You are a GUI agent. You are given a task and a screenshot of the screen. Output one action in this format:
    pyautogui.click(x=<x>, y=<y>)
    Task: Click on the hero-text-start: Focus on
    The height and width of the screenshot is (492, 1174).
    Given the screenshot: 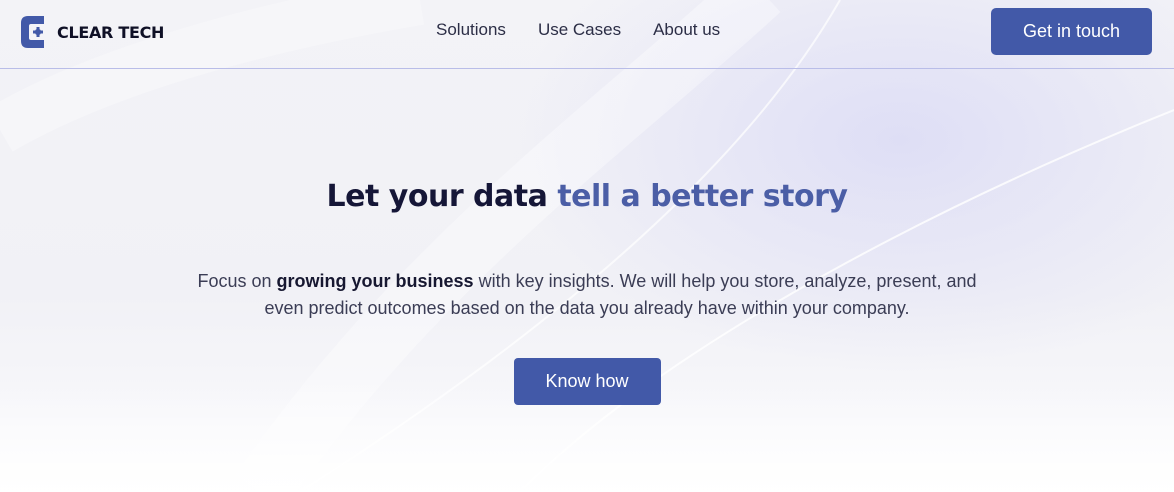 What is the action you would take?
    pyautogui.click(x=237, y=281)
    